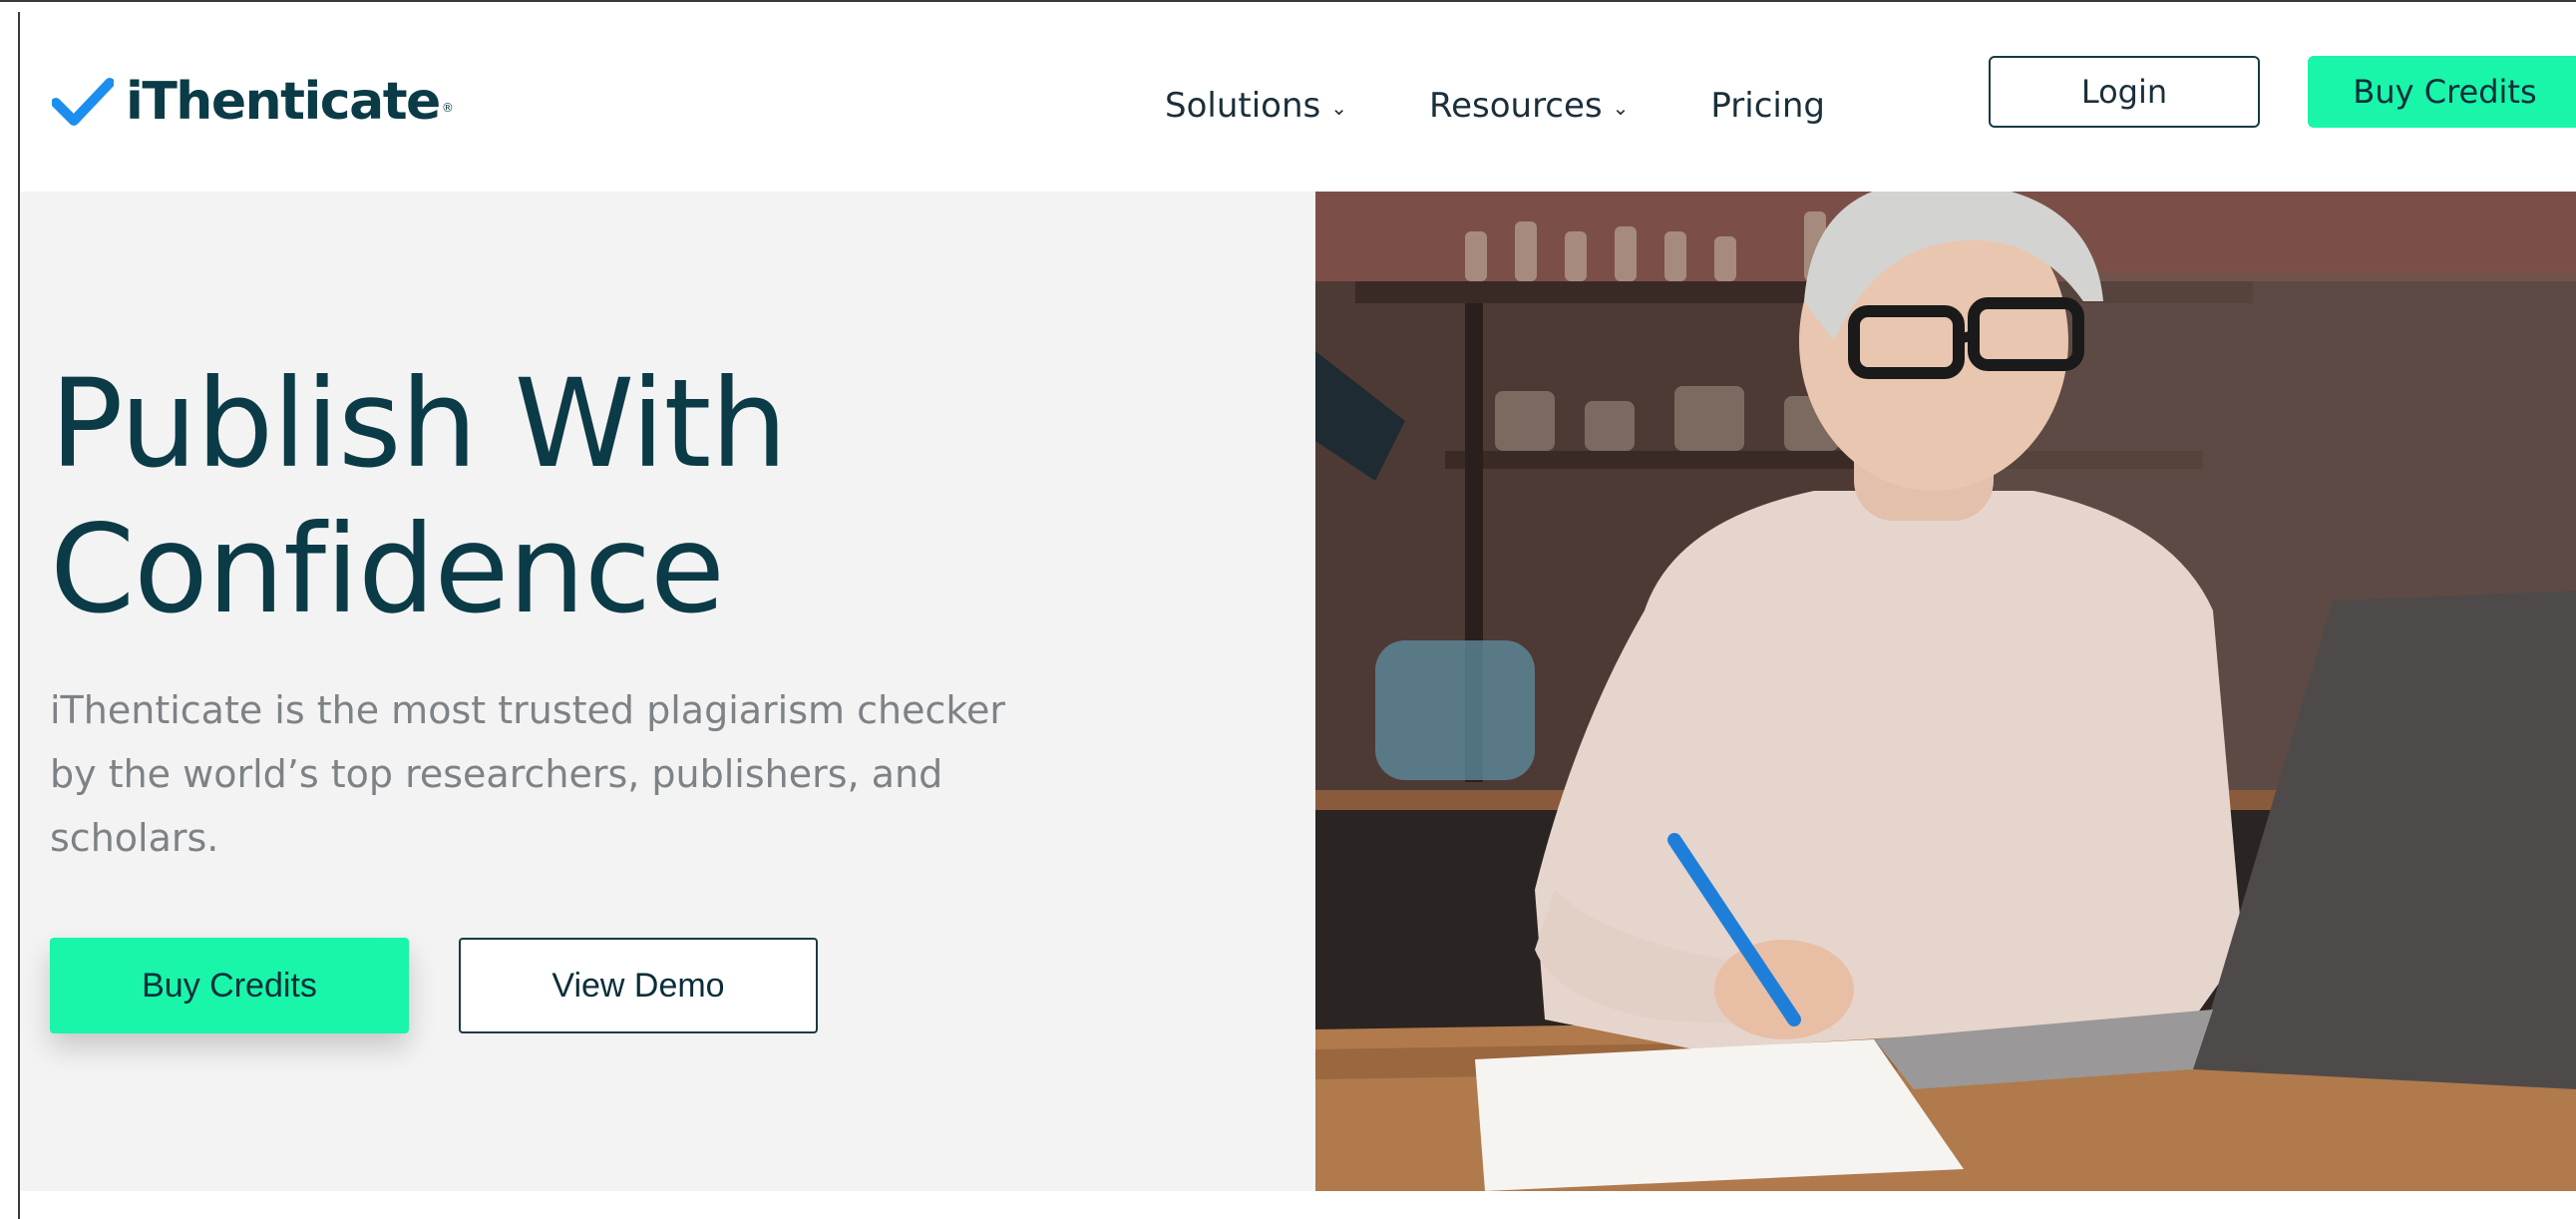 The height and width of the screenshot is (1219, 2576). Describe the element at coordinates (229, 985) in the screenshot. I see `hero-buy-credits-button: Buy Credits` at that location.